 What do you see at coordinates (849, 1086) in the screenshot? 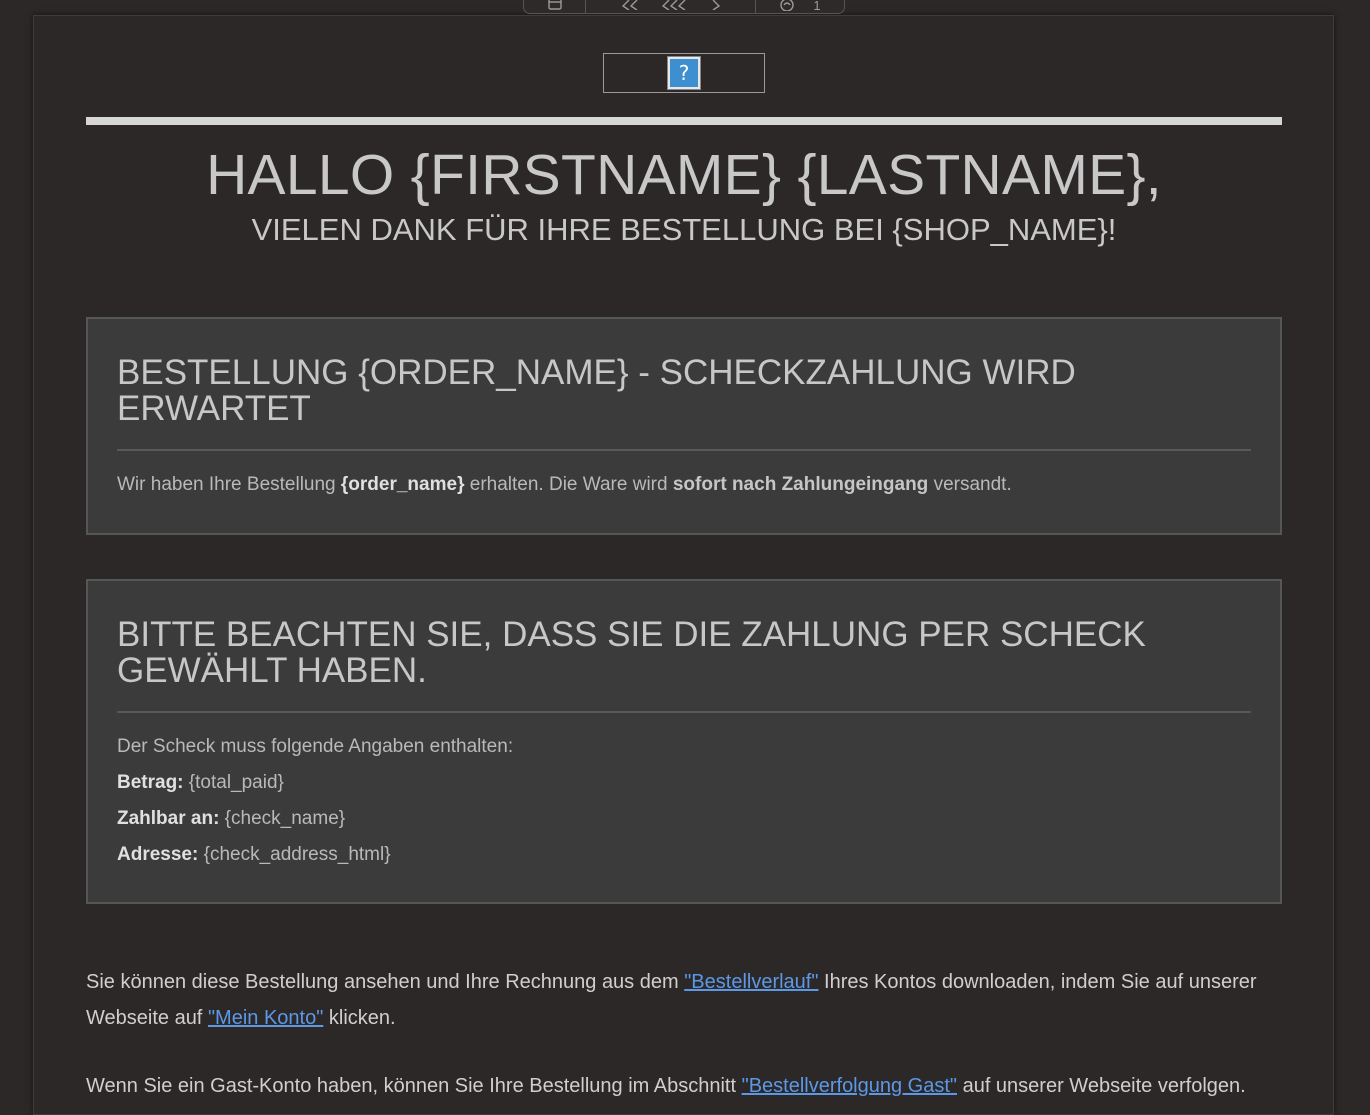
I see `guest-tracking-link: "Bestellverfolgung Gast"` at bounding box center [849, 1086].